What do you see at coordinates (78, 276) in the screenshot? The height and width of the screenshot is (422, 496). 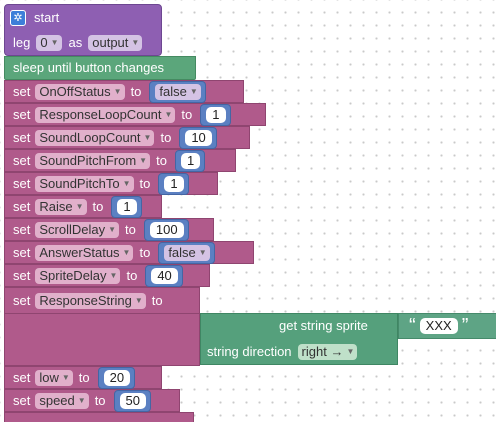 I see `variable-dropdown: SpriteDelay ▼` at bounding box center [78, 276].